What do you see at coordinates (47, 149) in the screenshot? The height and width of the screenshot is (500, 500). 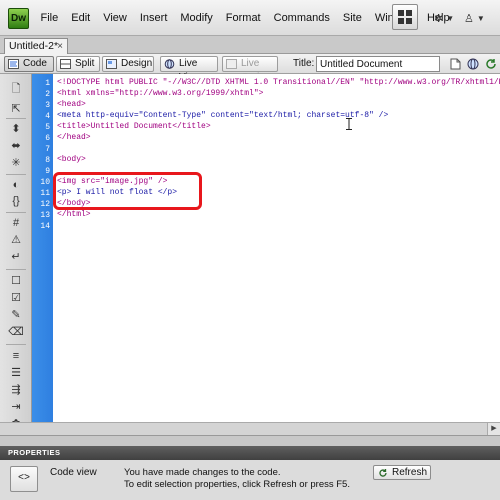 I see `line-number: 7` at bounding box center [47, 149].